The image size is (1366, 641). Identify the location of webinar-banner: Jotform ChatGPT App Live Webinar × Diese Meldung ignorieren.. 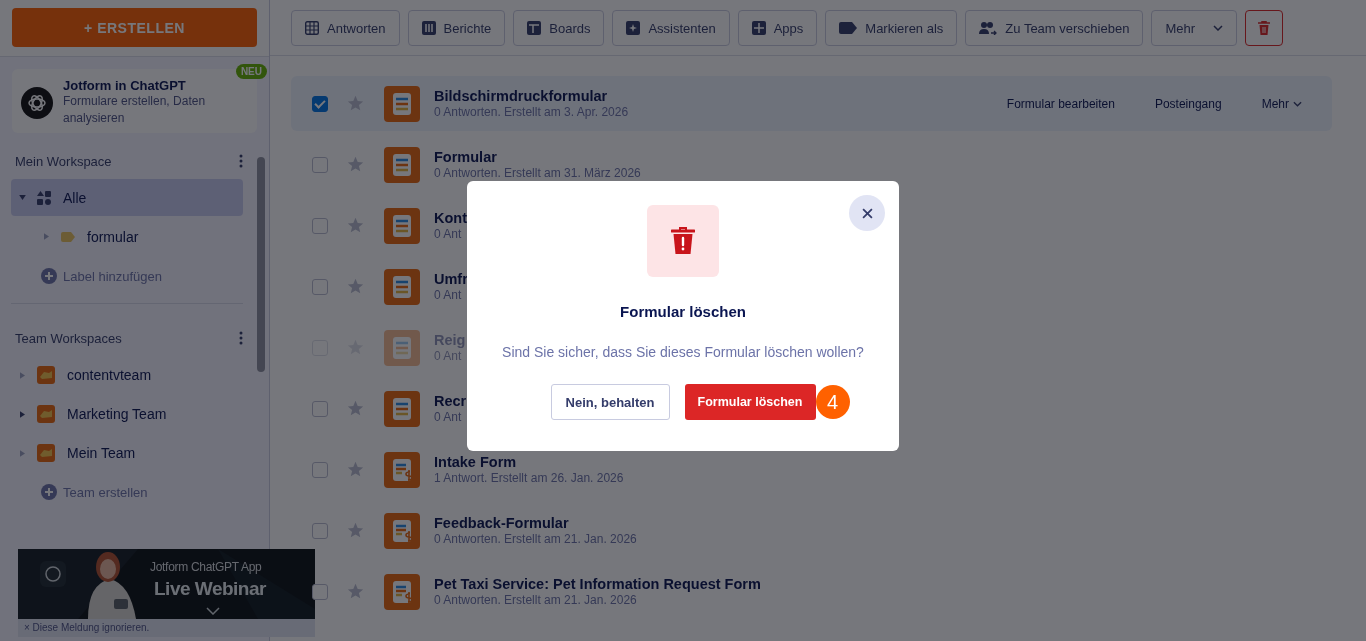
(166, 593).